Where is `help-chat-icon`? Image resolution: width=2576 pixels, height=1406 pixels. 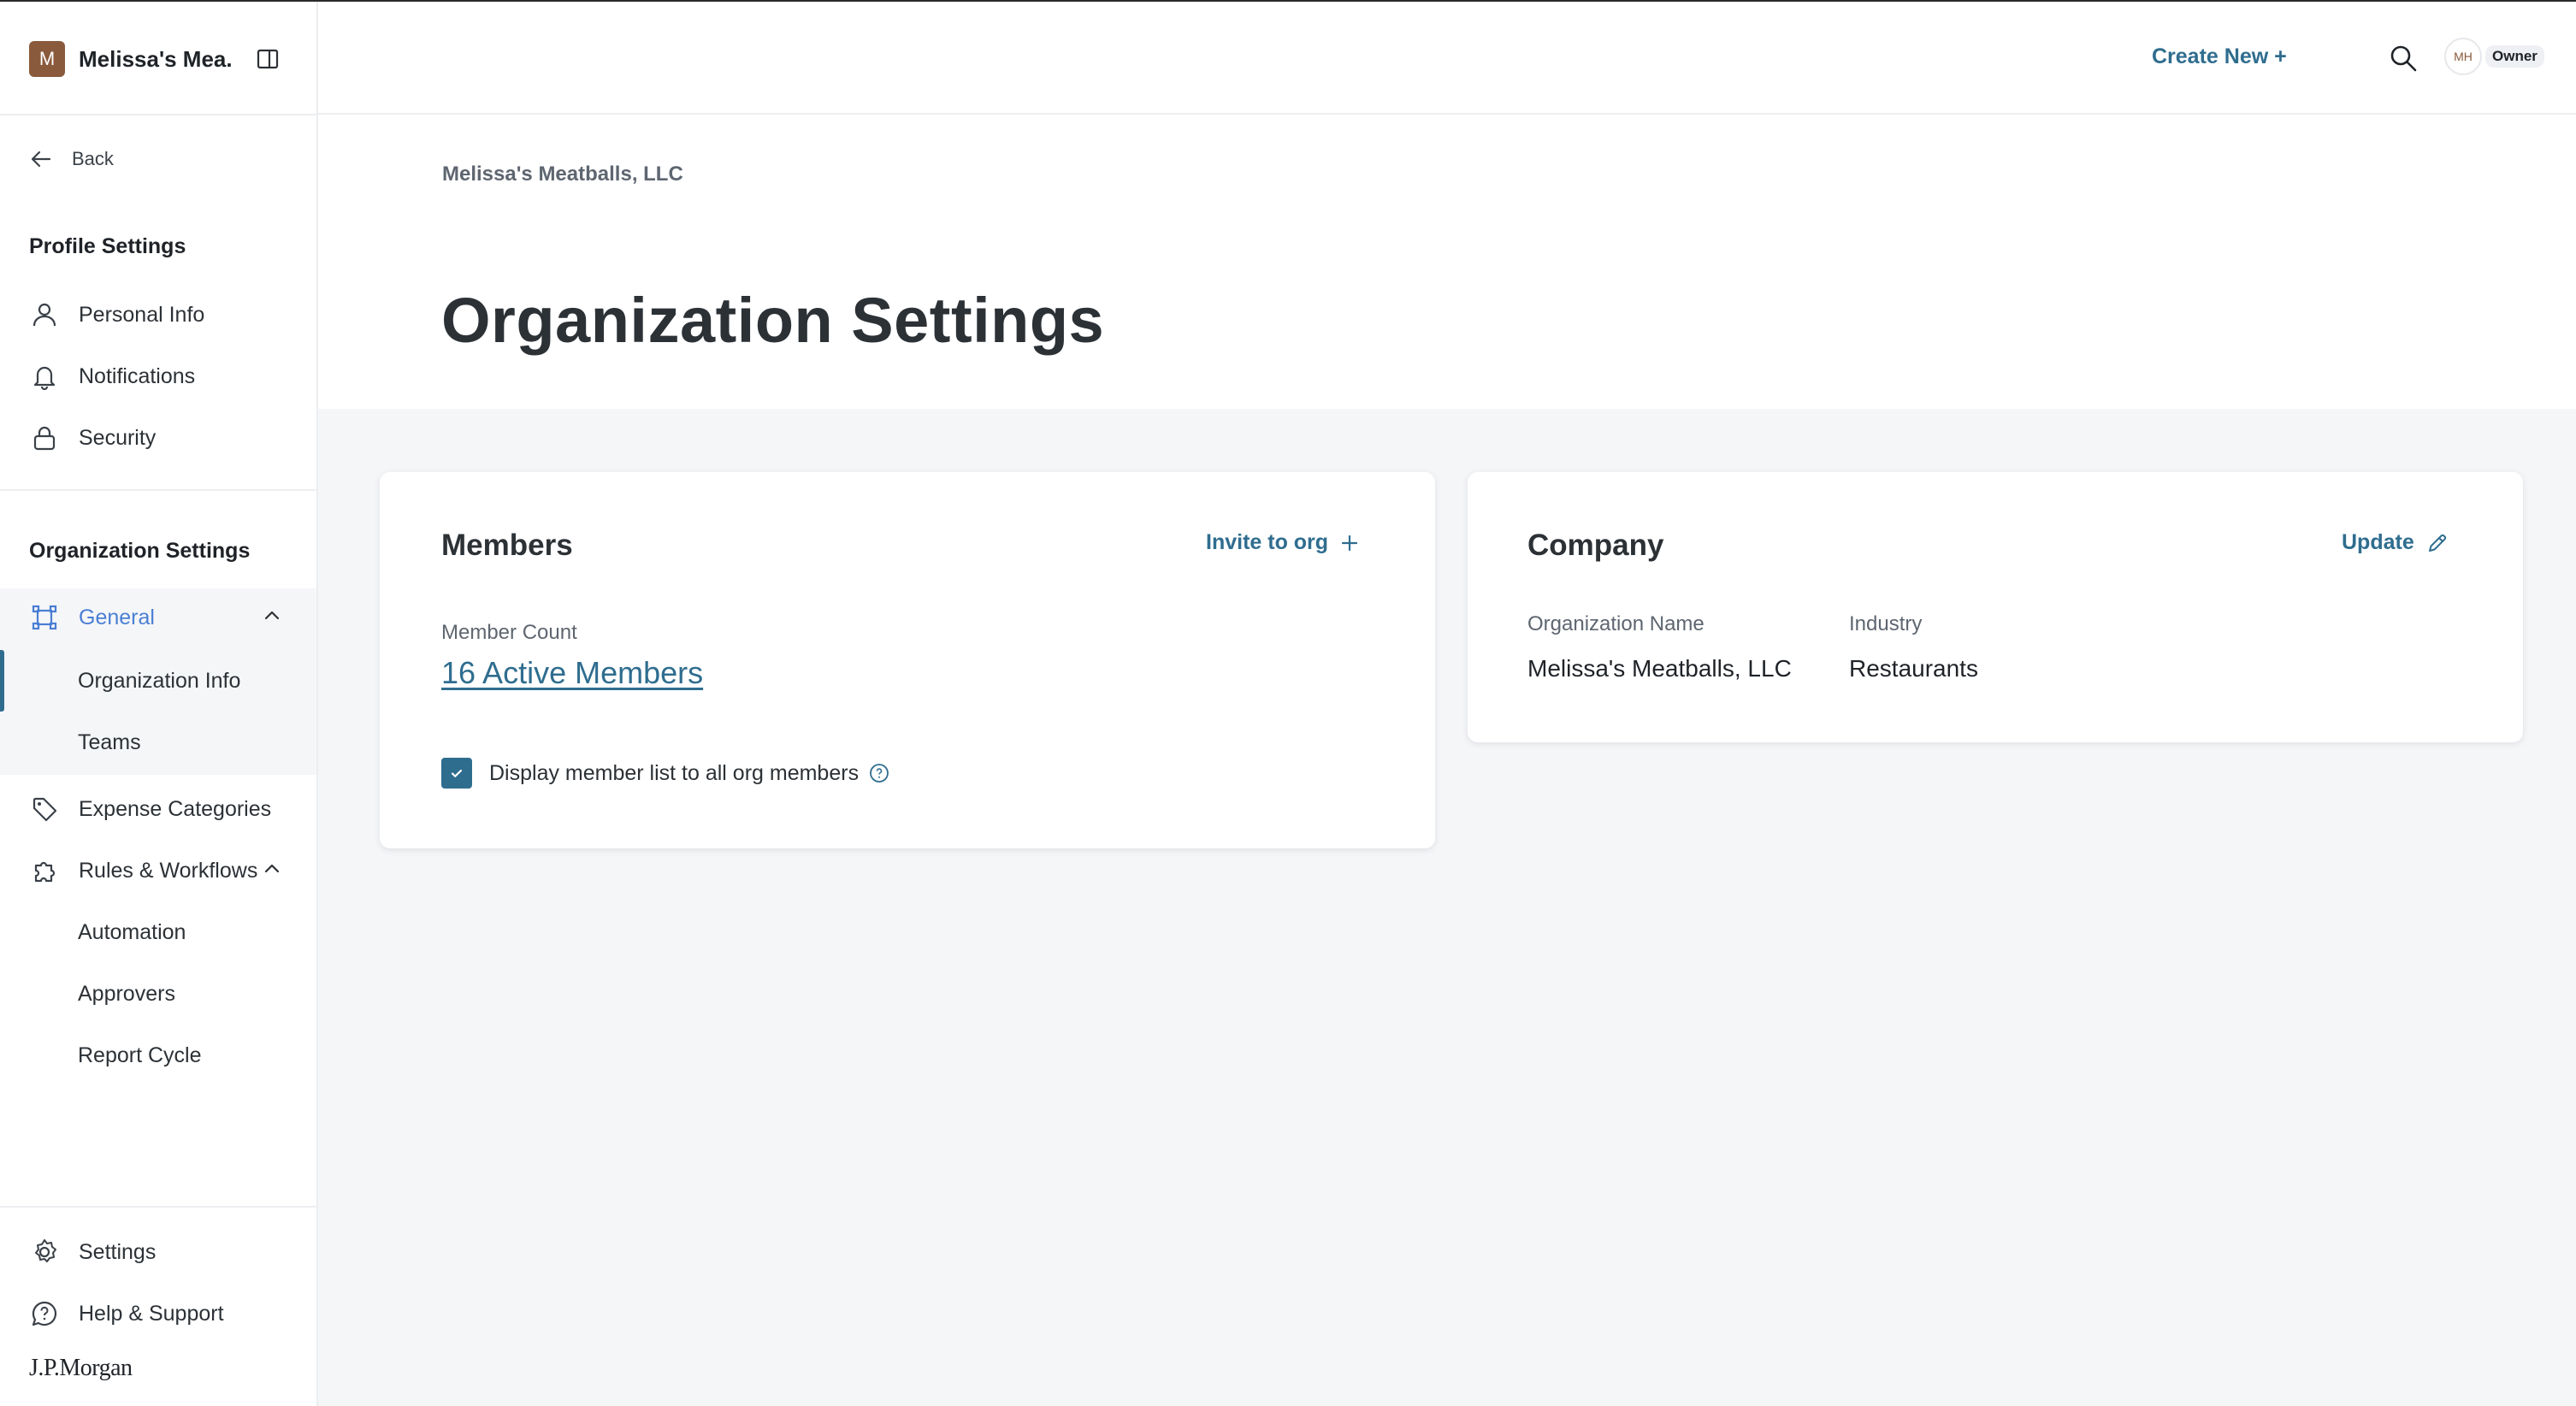 help-chat-icon is located at coordinates (44, 1313).